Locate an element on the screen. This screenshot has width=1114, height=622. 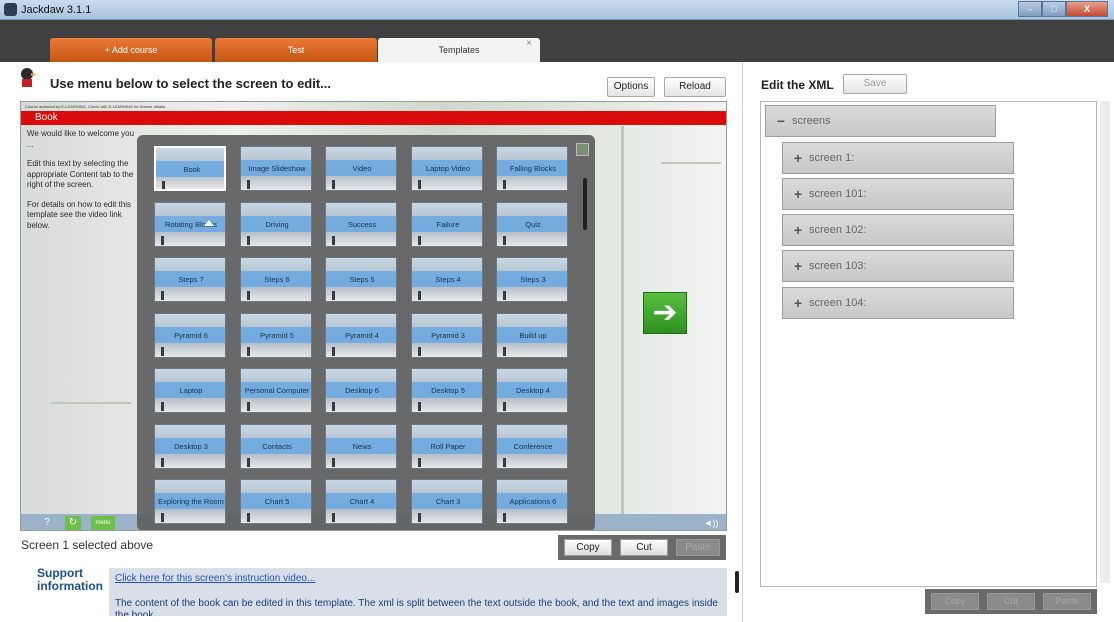
xml-cut-button: Cut is located at coordinates (1011, 601).